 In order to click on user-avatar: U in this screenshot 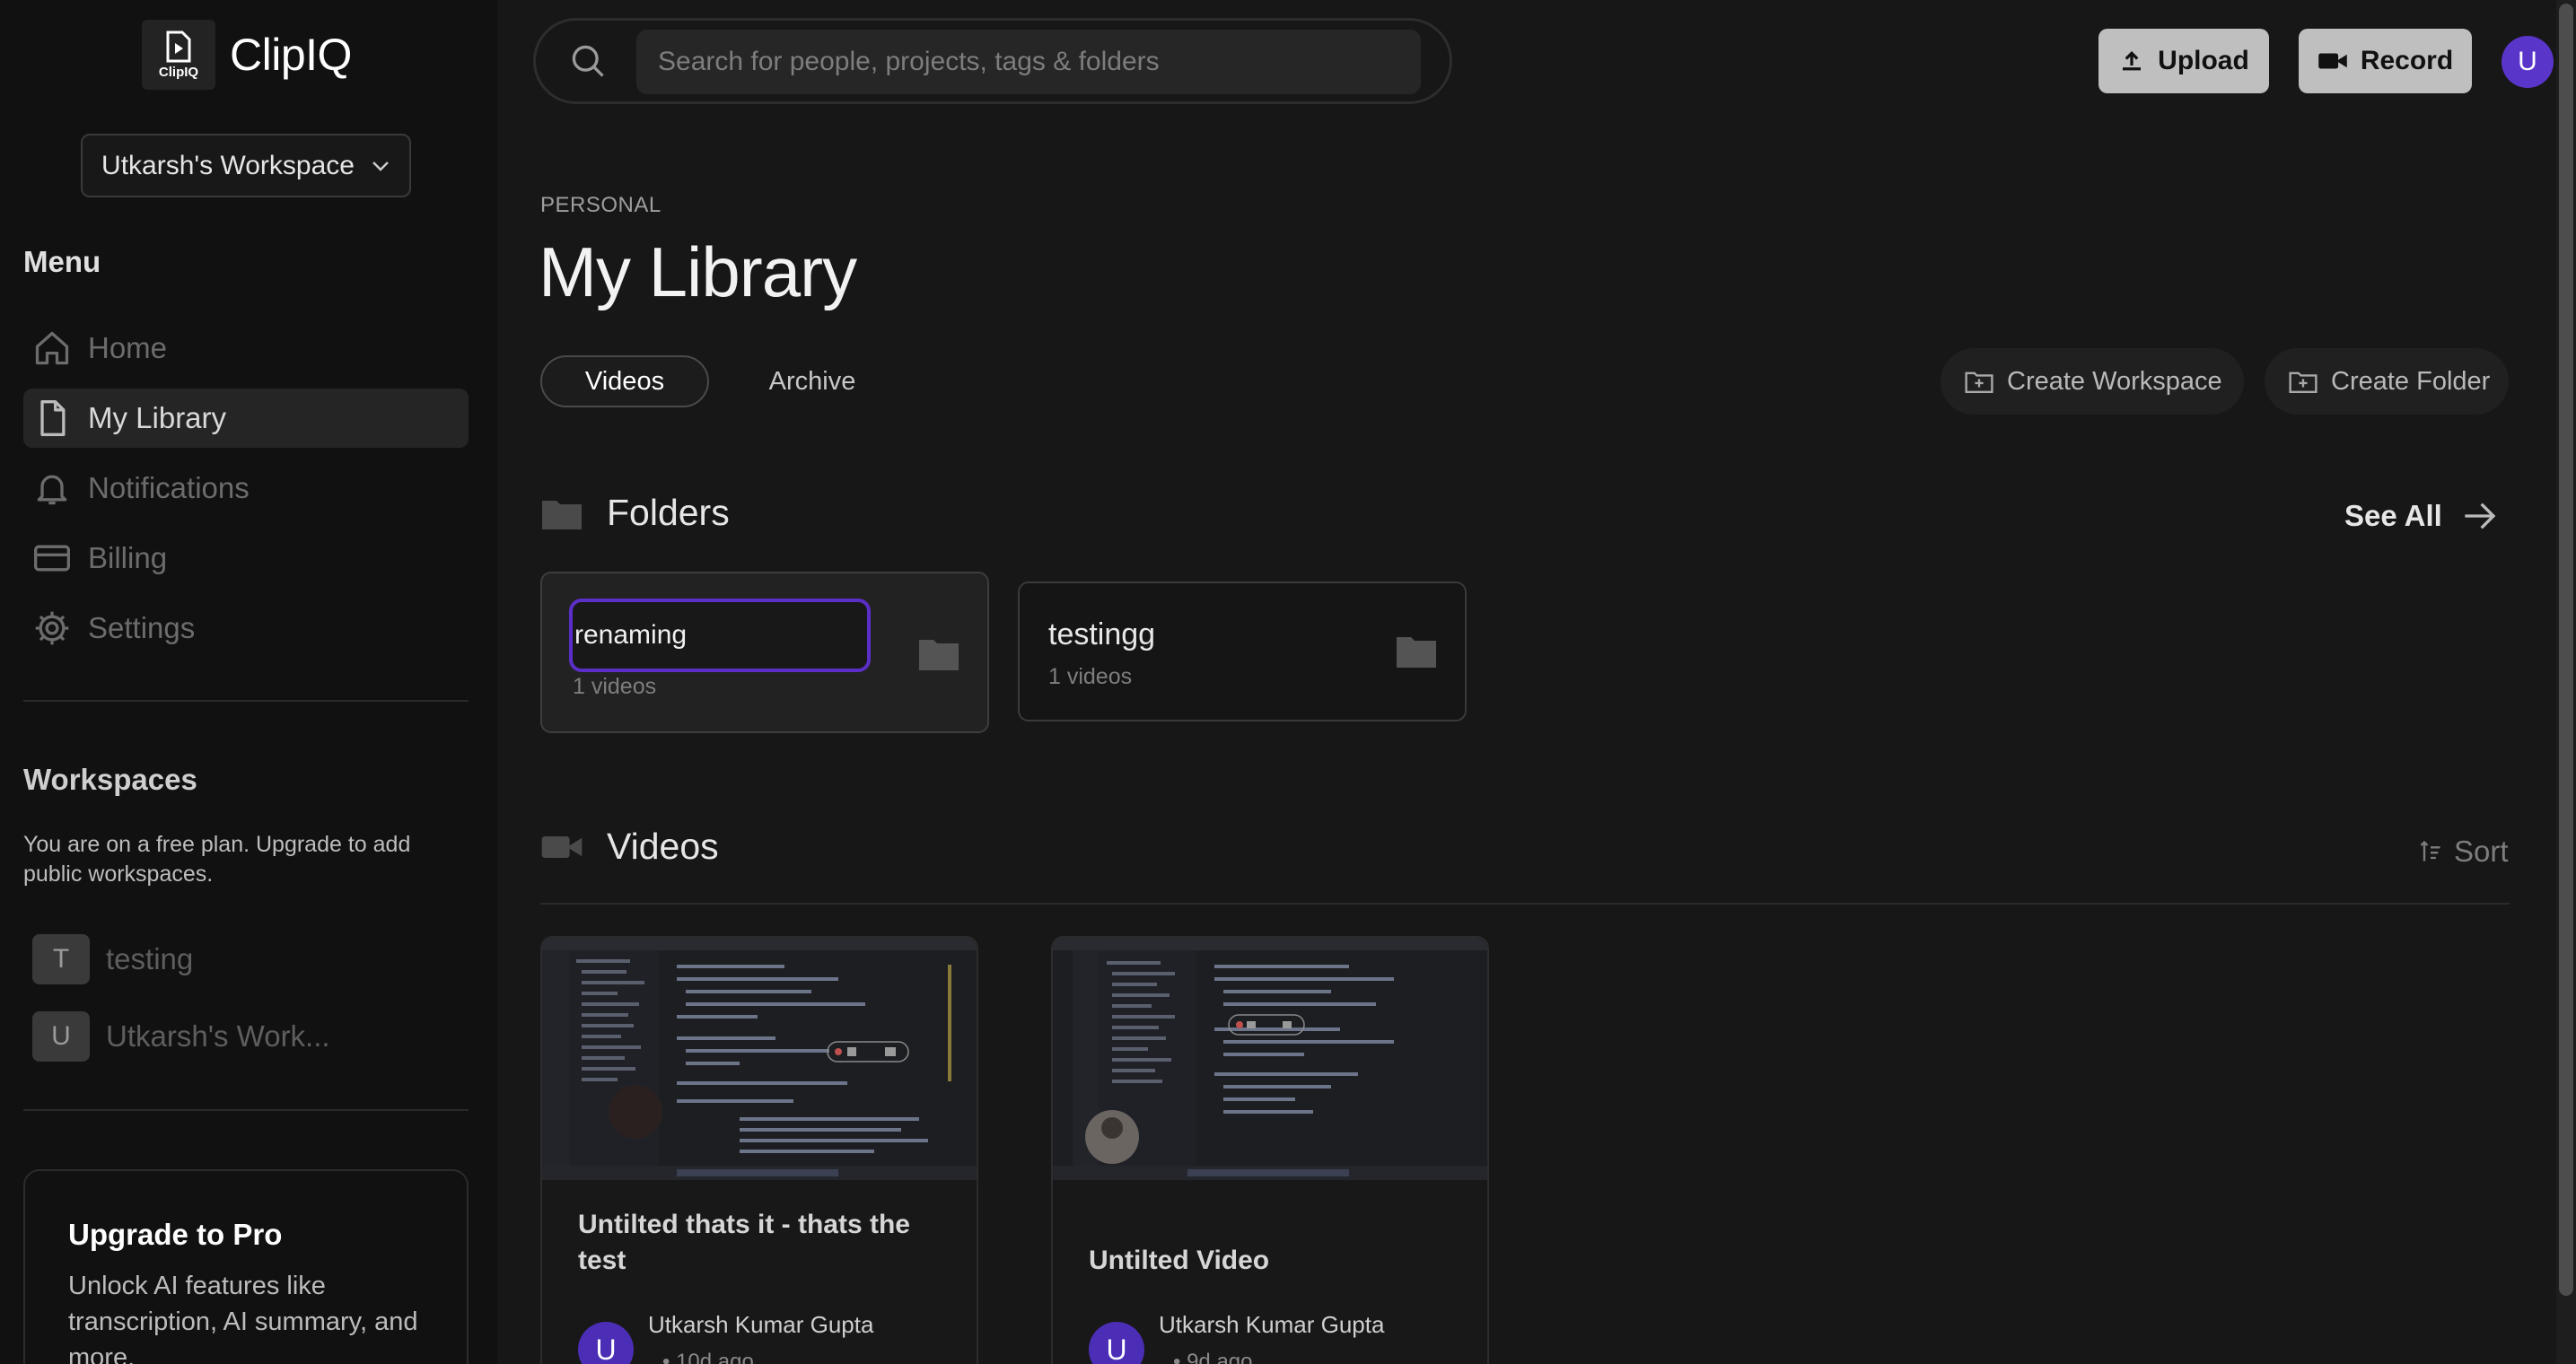, I will do `click(2528, 62)`.